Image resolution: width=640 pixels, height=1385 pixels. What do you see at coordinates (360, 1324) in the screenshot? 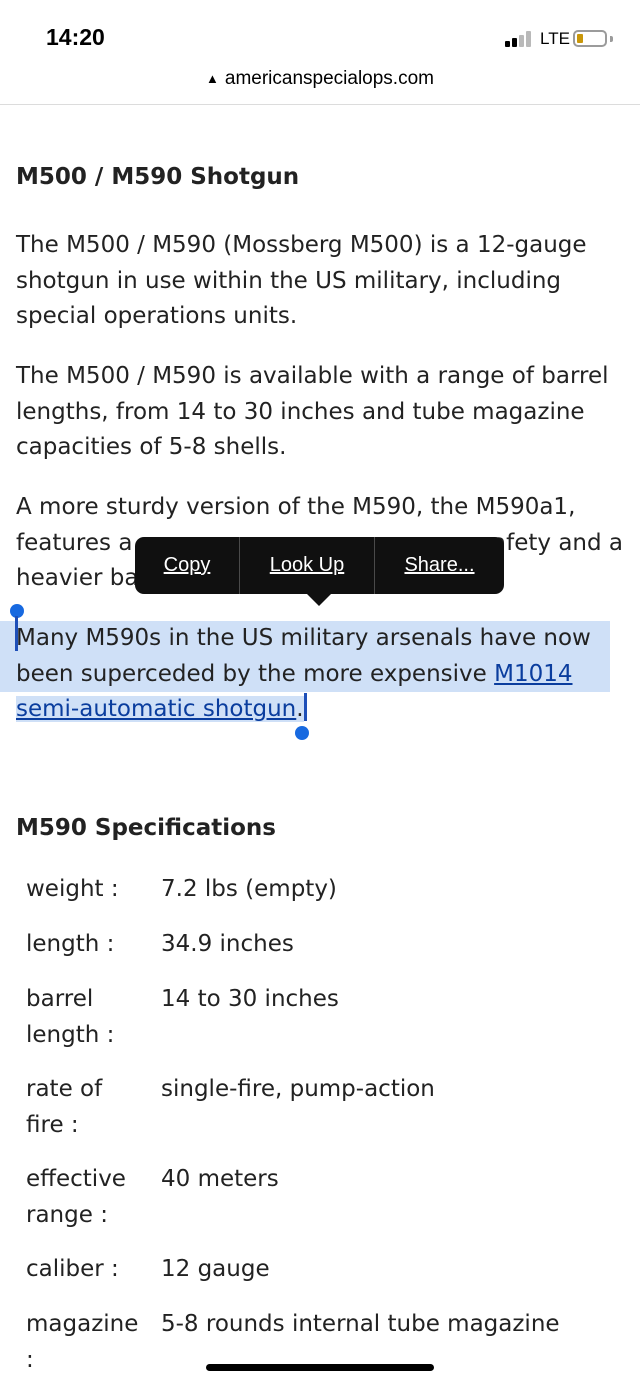
I see `spec-value: 5-8 rounds internal tube magazine` at bounding box center [360, 1324].